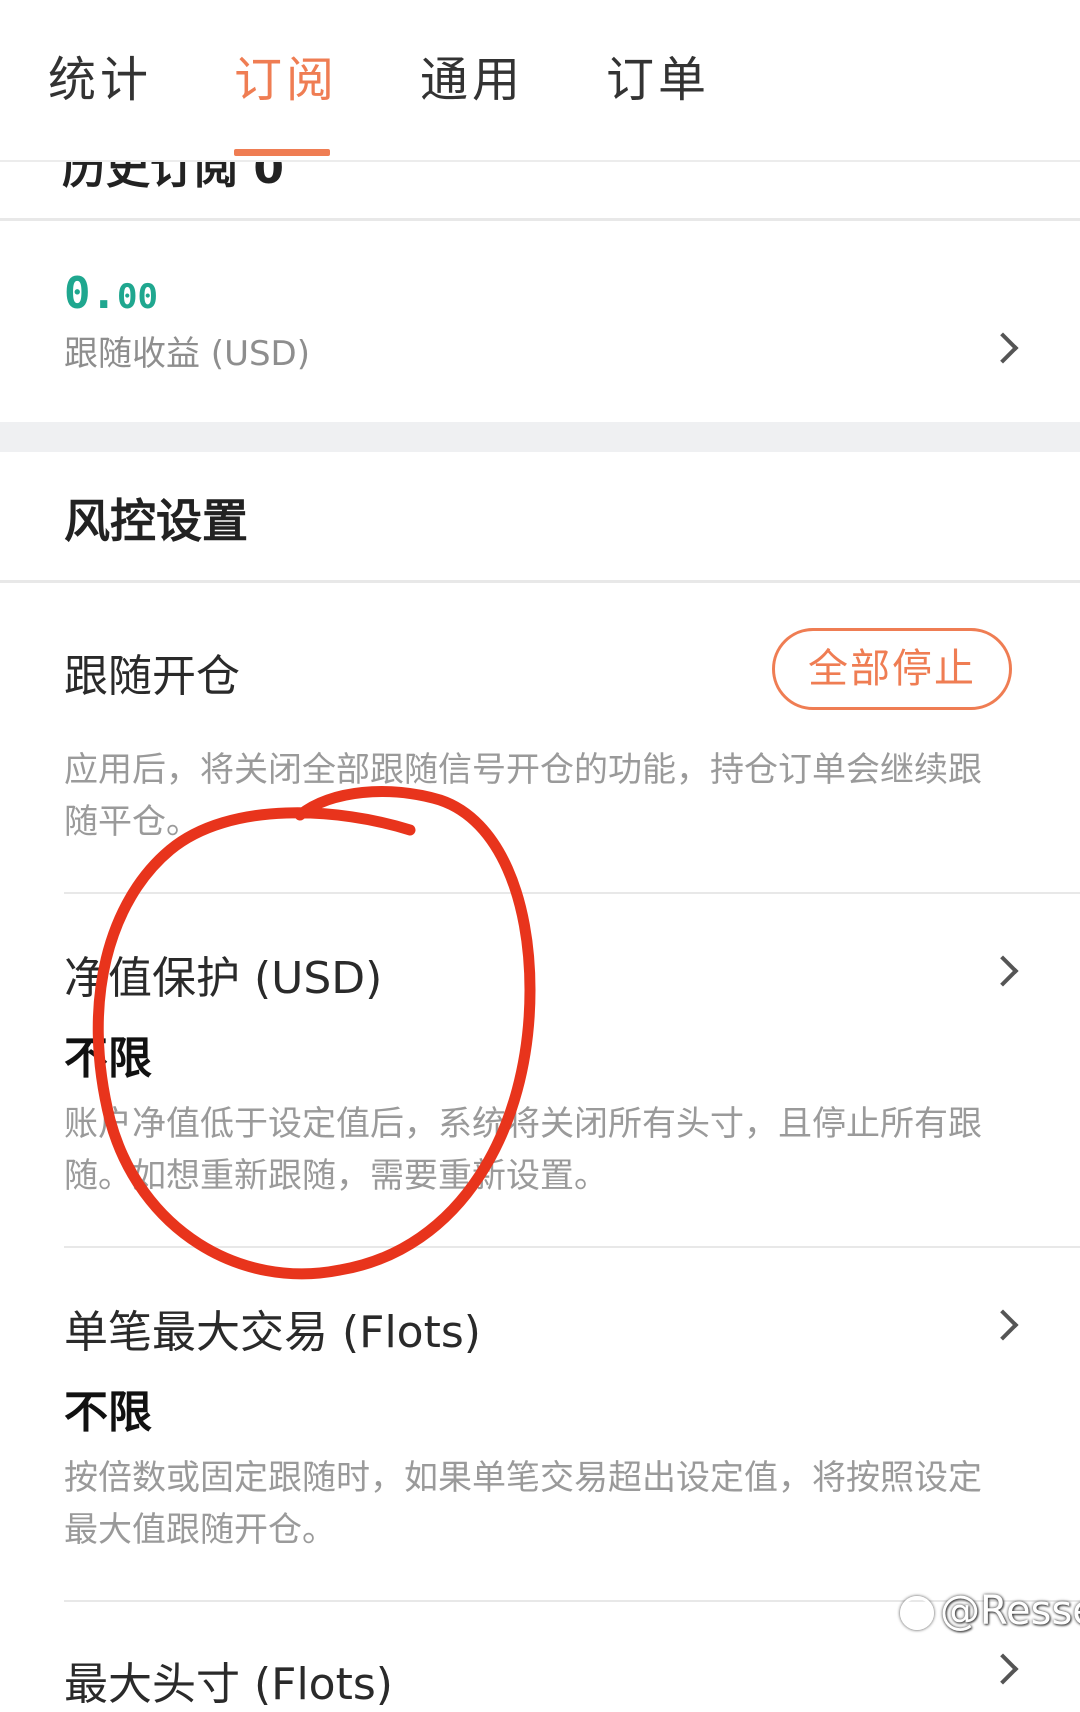  Describe the element at coordinates (152, 676) in the screenshot. I see `follow-open-title: 跟随开仓` at that location.